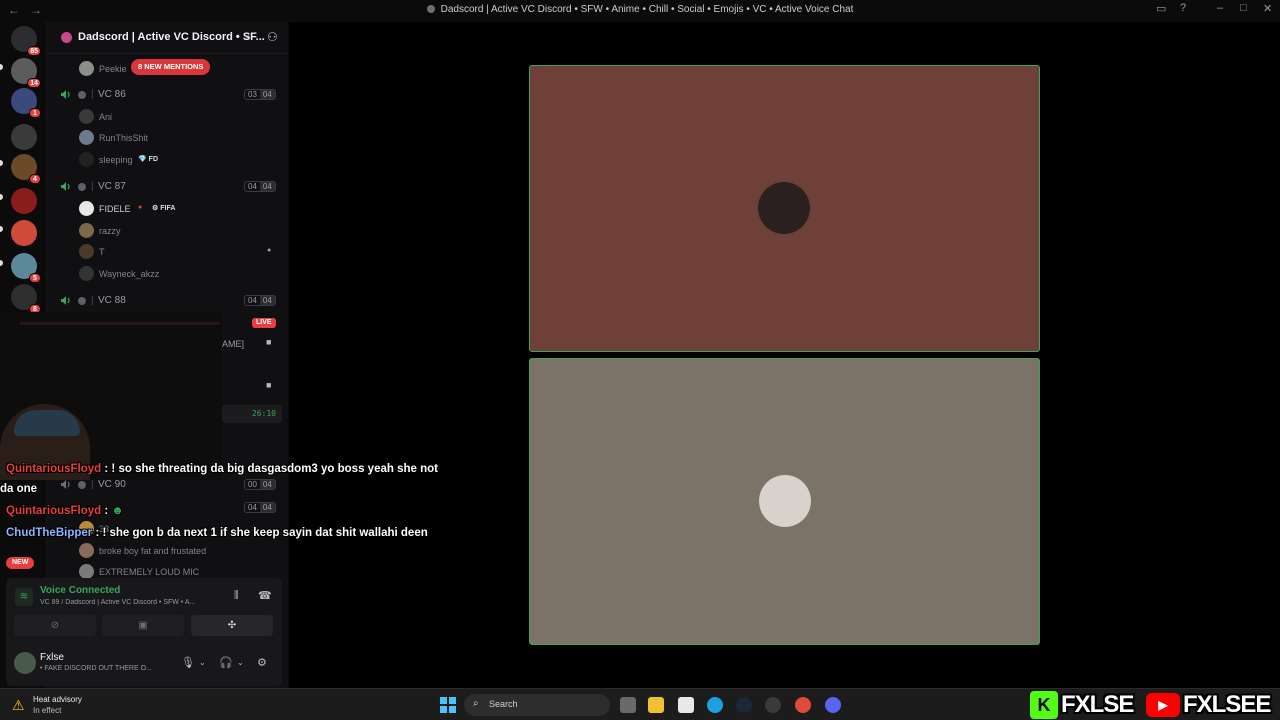 The height and width of the screenshot is (720, 1280). What do you see at coordinates (476, 703) in the screenshot?
I see `search-icon: ⌕` at bounding box center [476, 703].